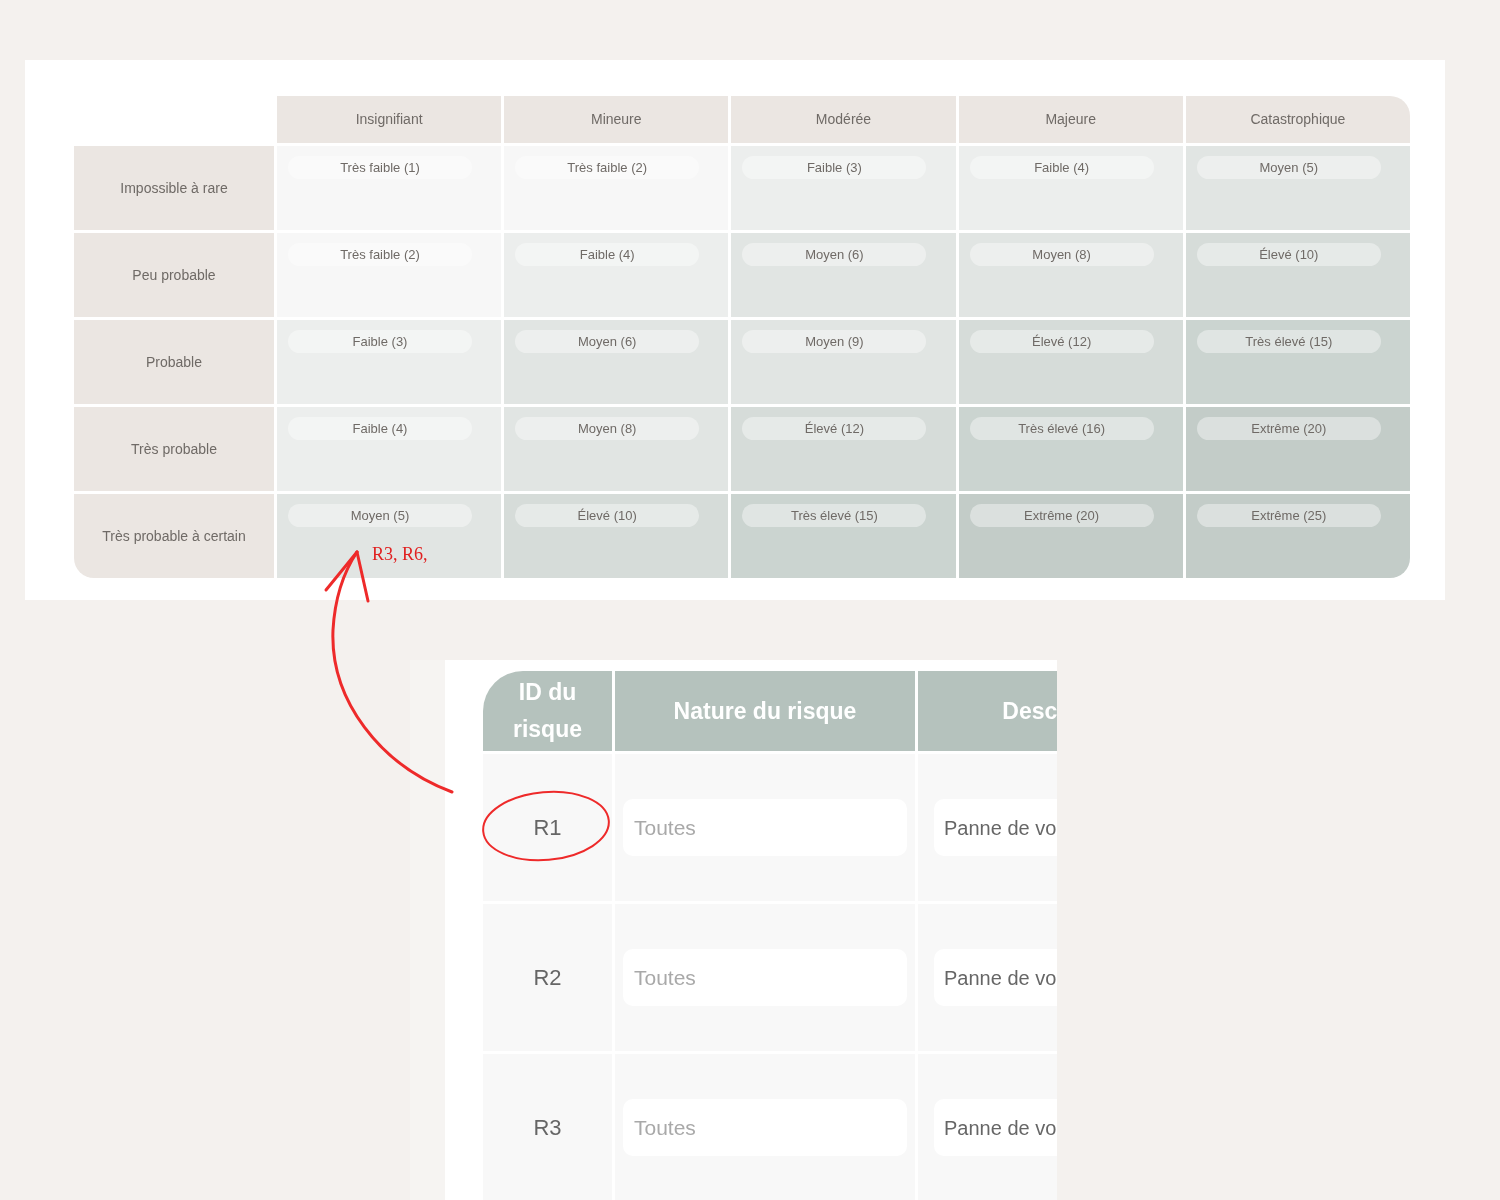 Image resolution: width=1500 pixels, height=1200 pixels. I want to click on risk-level-pill: Très élevé (16), so click(1061, 428).